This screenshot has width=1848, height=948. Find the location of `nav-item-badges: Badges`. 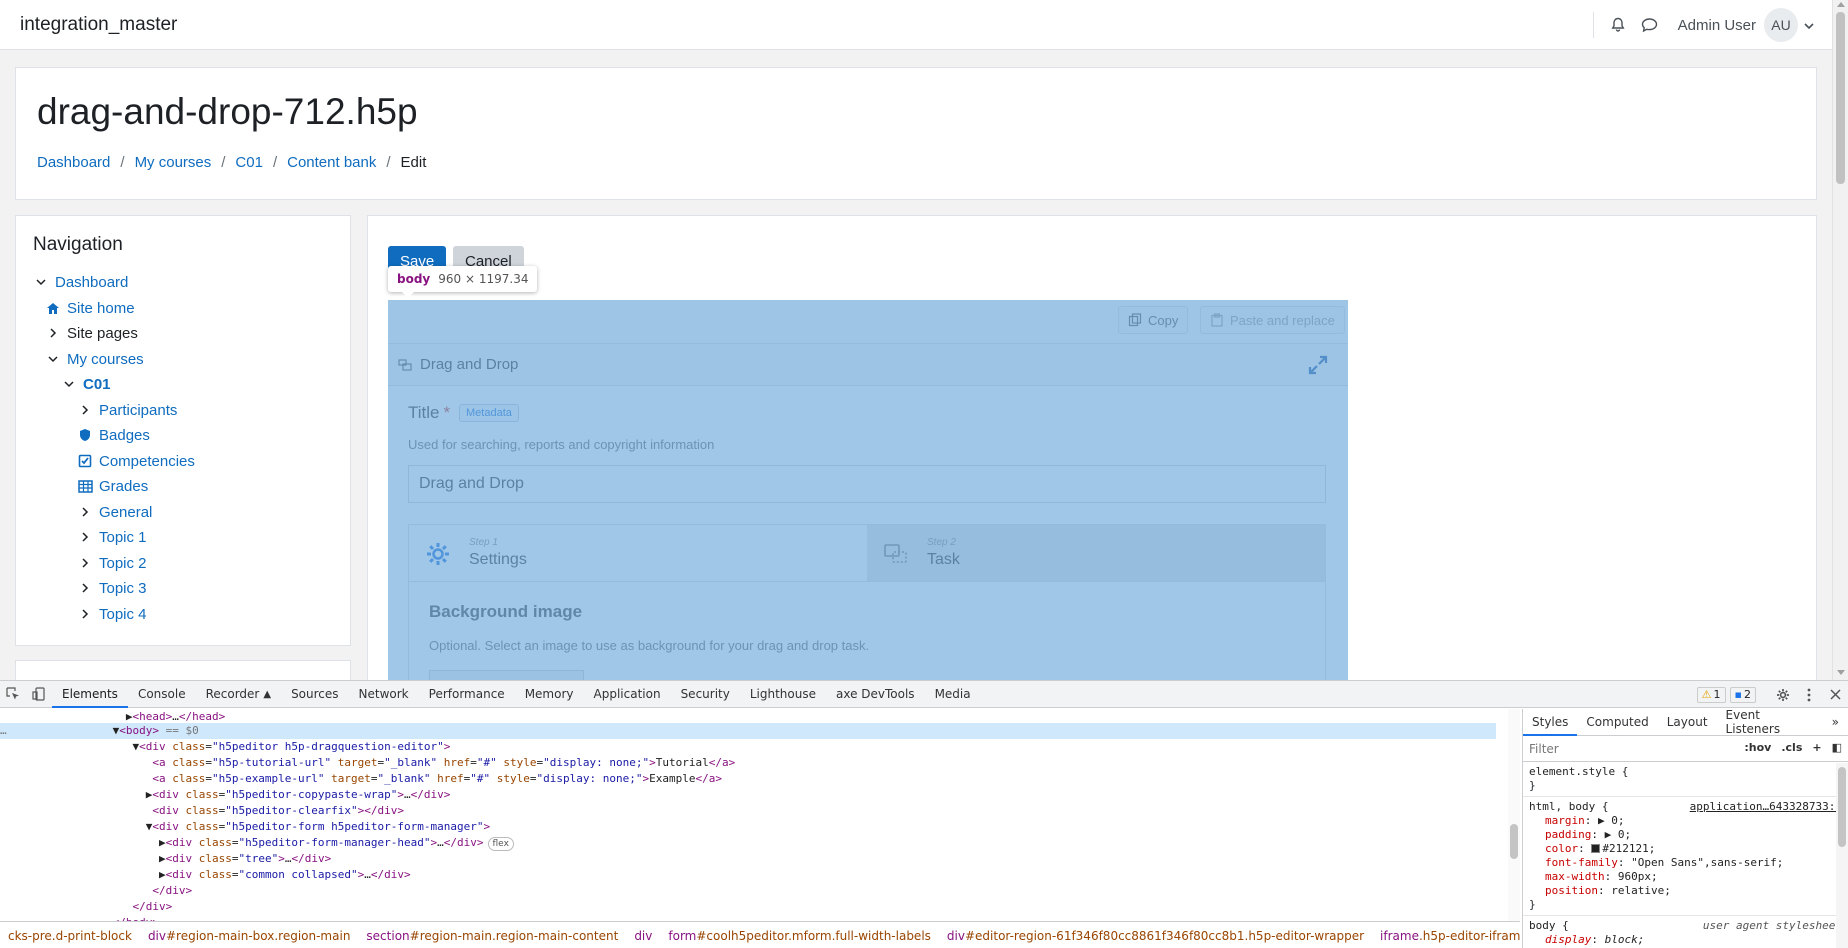

nav-item-badges: Badges is located at coordinates (113, 435).